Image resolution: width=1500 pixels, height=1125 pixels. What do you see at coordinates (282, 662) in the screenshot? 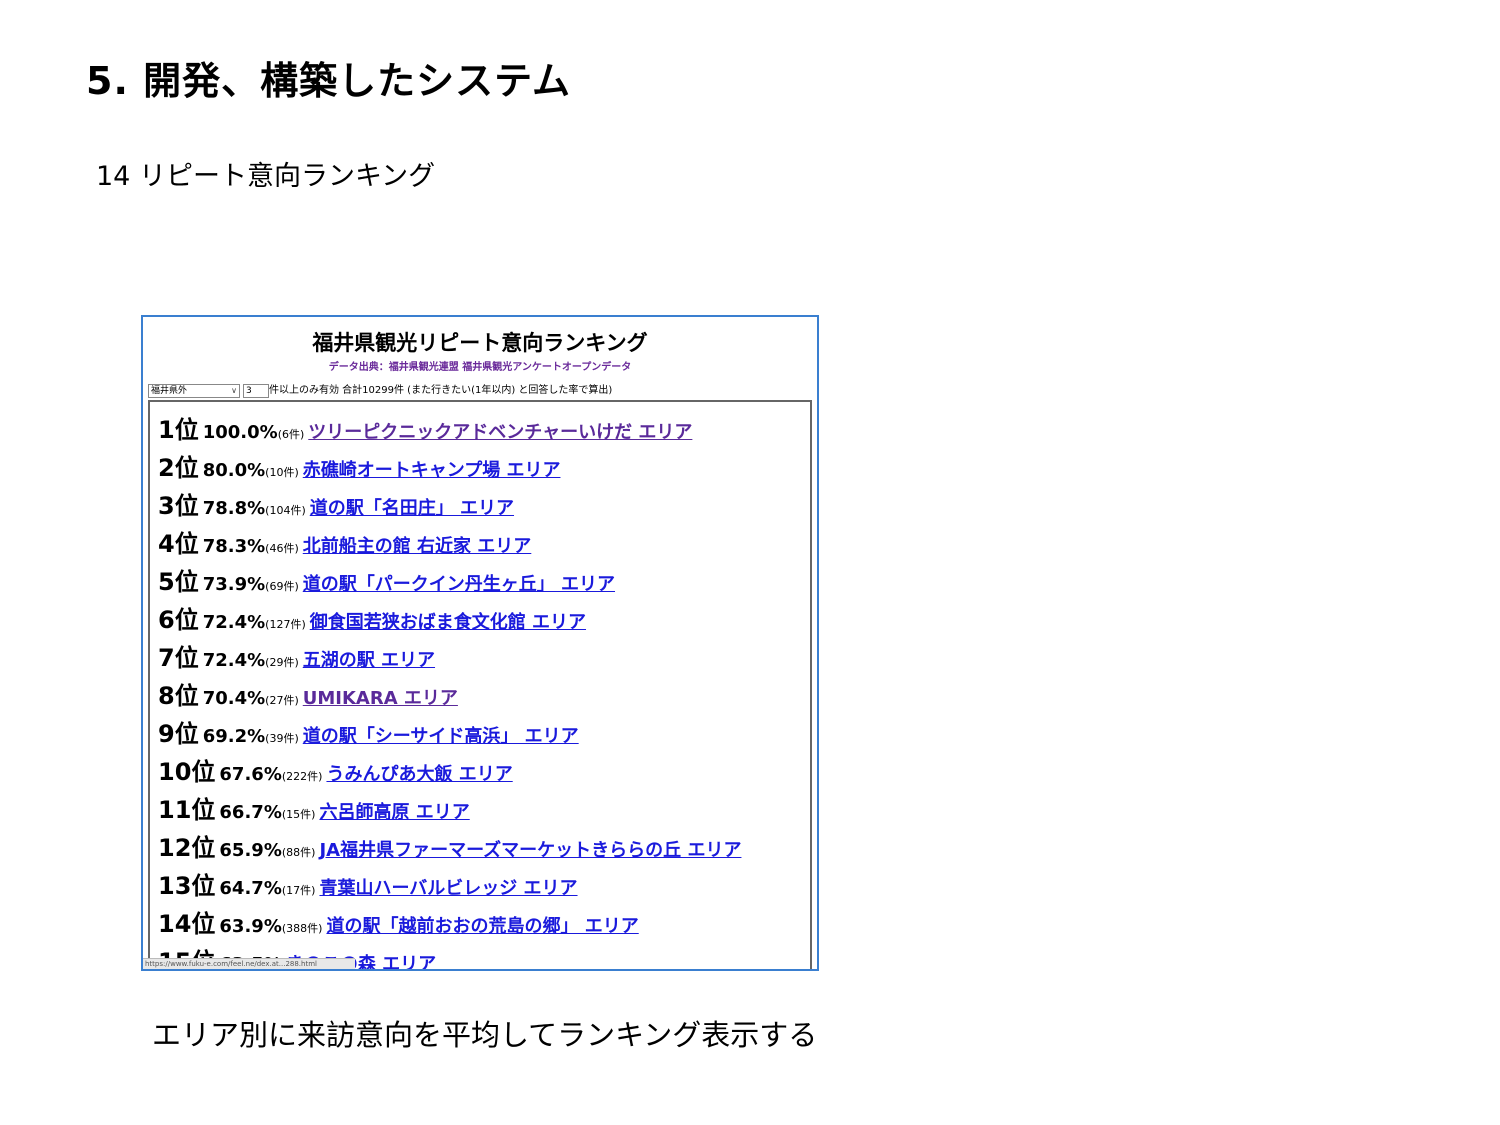
I see `response-count: (29件)` at bounding box center [282, 662].